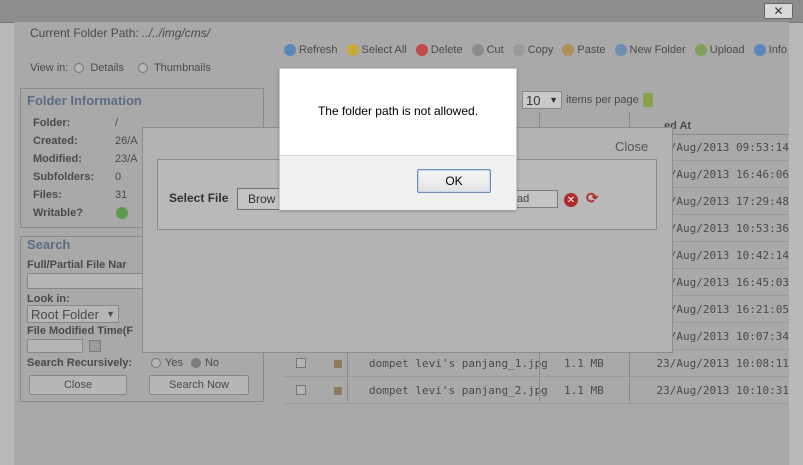  What do you see at coordinates (84, 100) in the screenshot?
I see `folder-info-title: Folder Information` at bounding box center [84, 100].